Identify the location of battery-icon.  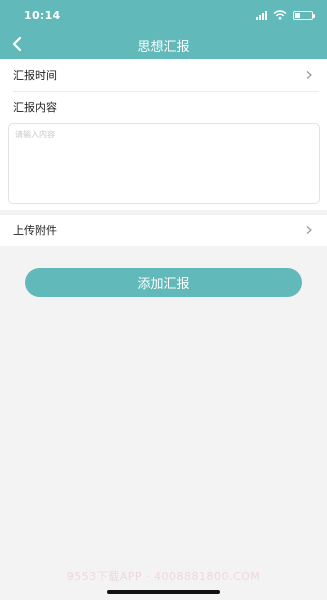
(304, 15).